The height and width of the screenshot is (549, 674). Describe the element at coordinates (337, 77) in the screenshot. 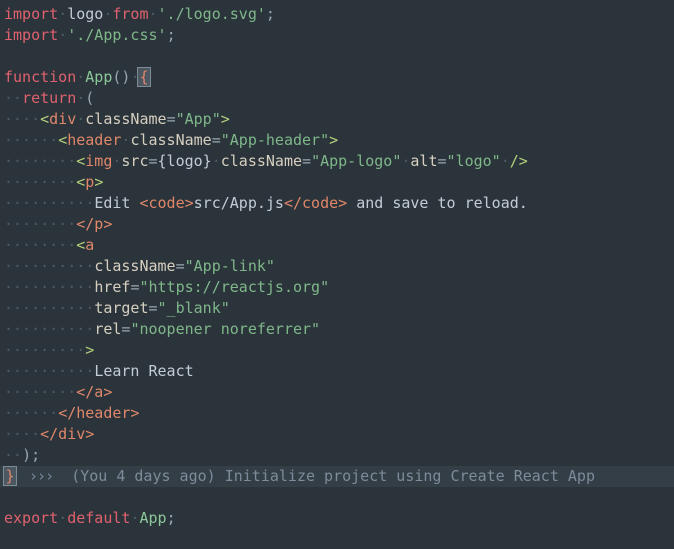

I see `code-line-4: function·App()·{` at that location.